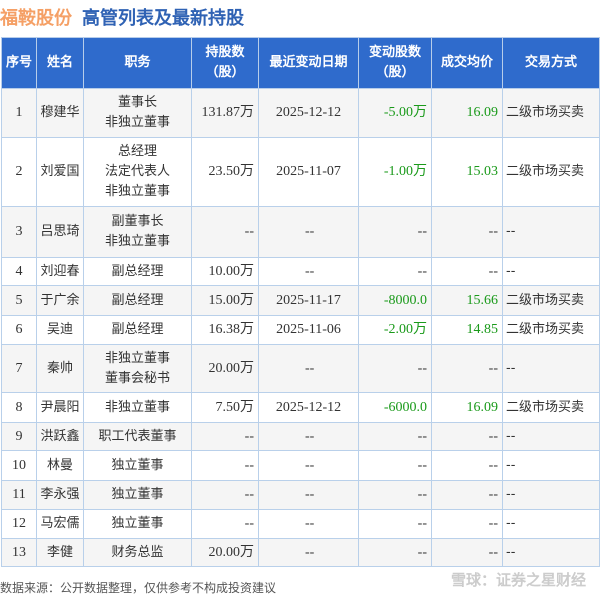  Describe the element at coordinates (19, 232) in the screenshot. I see `row-index: 3` at that location.